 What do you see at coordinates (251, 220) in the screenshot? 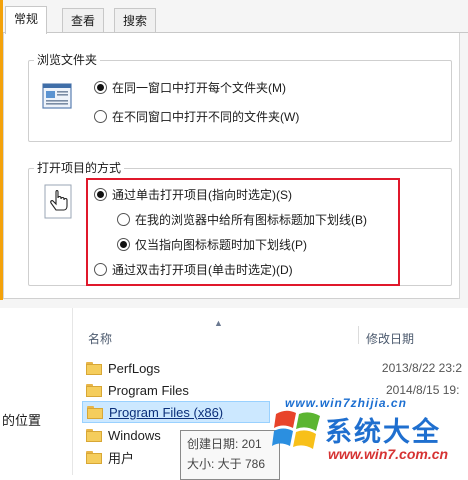
I see `radio-underline-all-label: 在我的浏览器中给所有图标标题加下划线(B)` at bounding box center [251, 220].